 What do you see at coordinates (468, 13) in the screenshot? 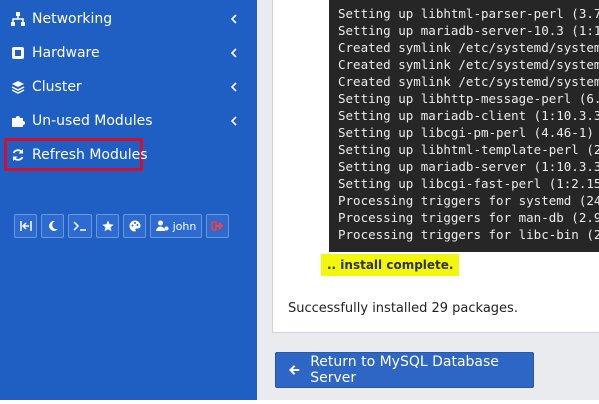
I see `terminal-line: Setting up libhtml-parser-perl (3.72-` at bounding box center [468, 13].